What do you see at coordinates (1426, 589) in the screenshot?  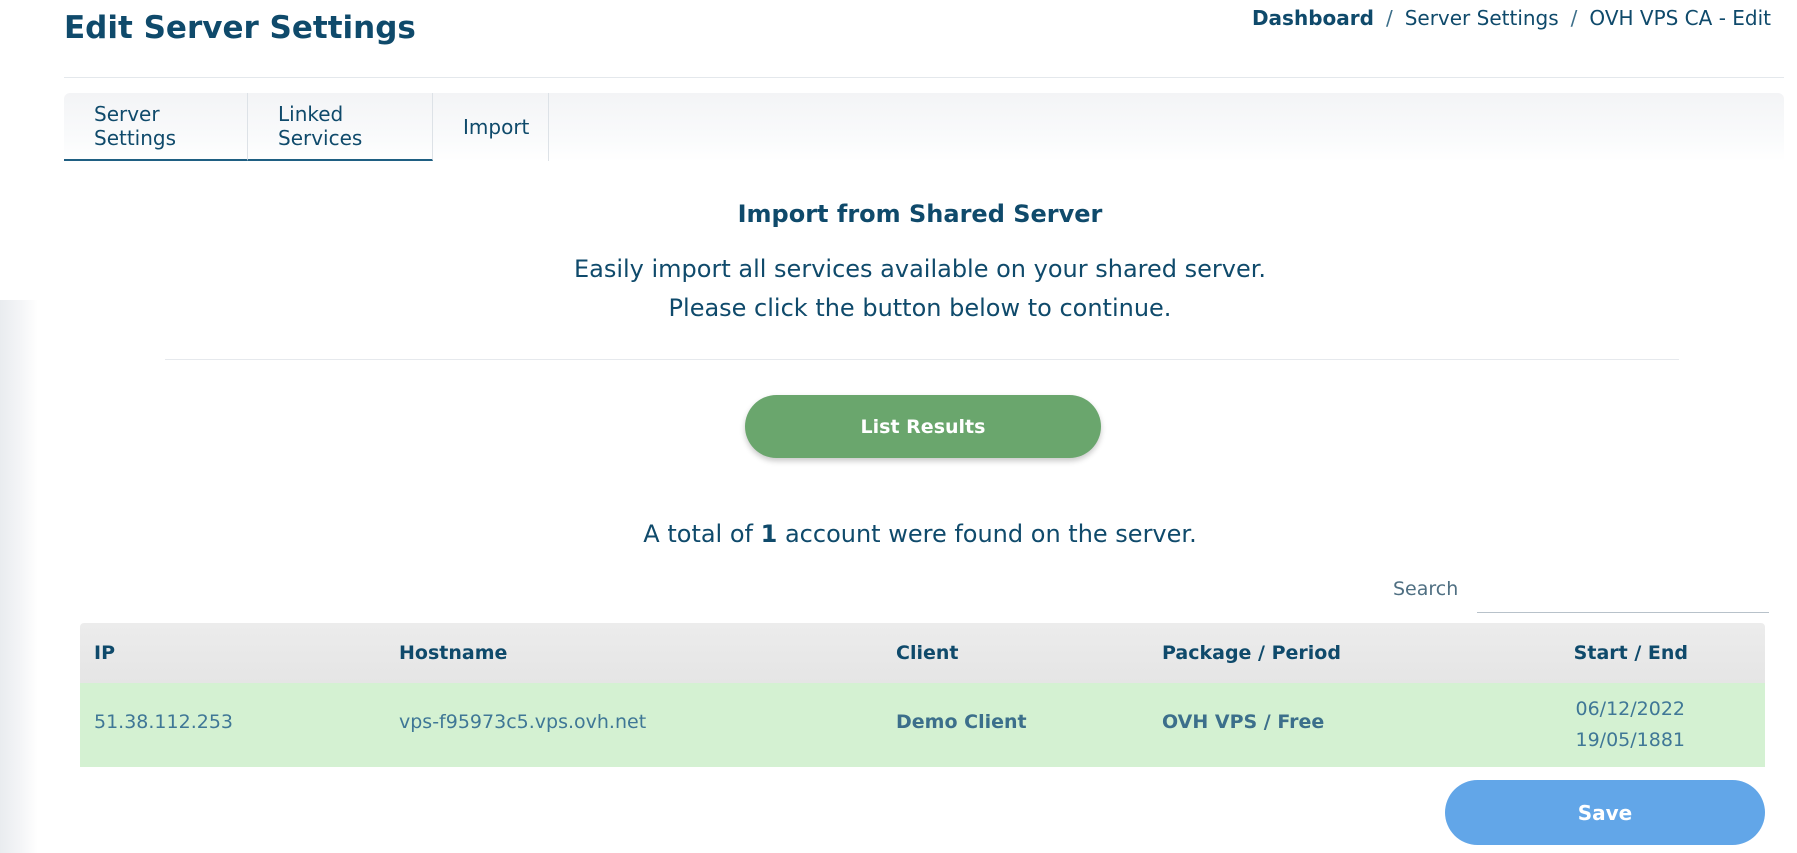 I see `search-label: Search` at bounding box center [1426, 589].